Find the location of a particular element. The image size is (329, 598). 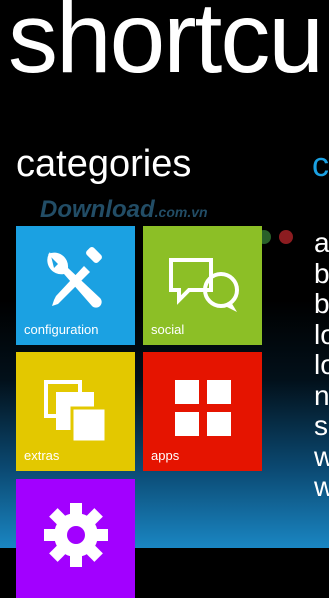

shortcut-list-item: a is located at coordinates (321, 243).